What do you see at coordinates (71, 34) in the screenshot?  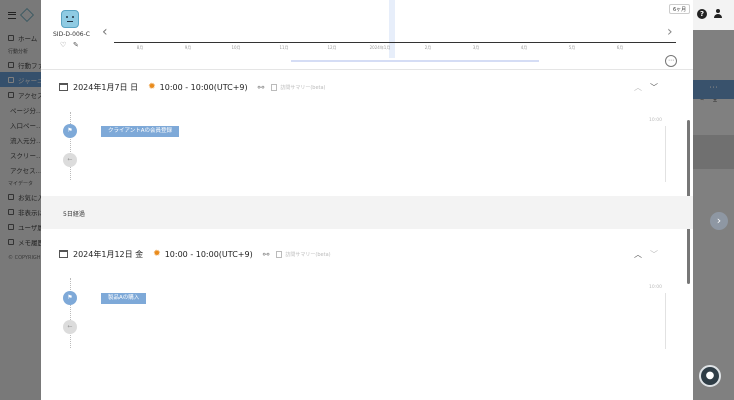 I see `session-id: SID-D-006-C` at bounding box center [71, 34].